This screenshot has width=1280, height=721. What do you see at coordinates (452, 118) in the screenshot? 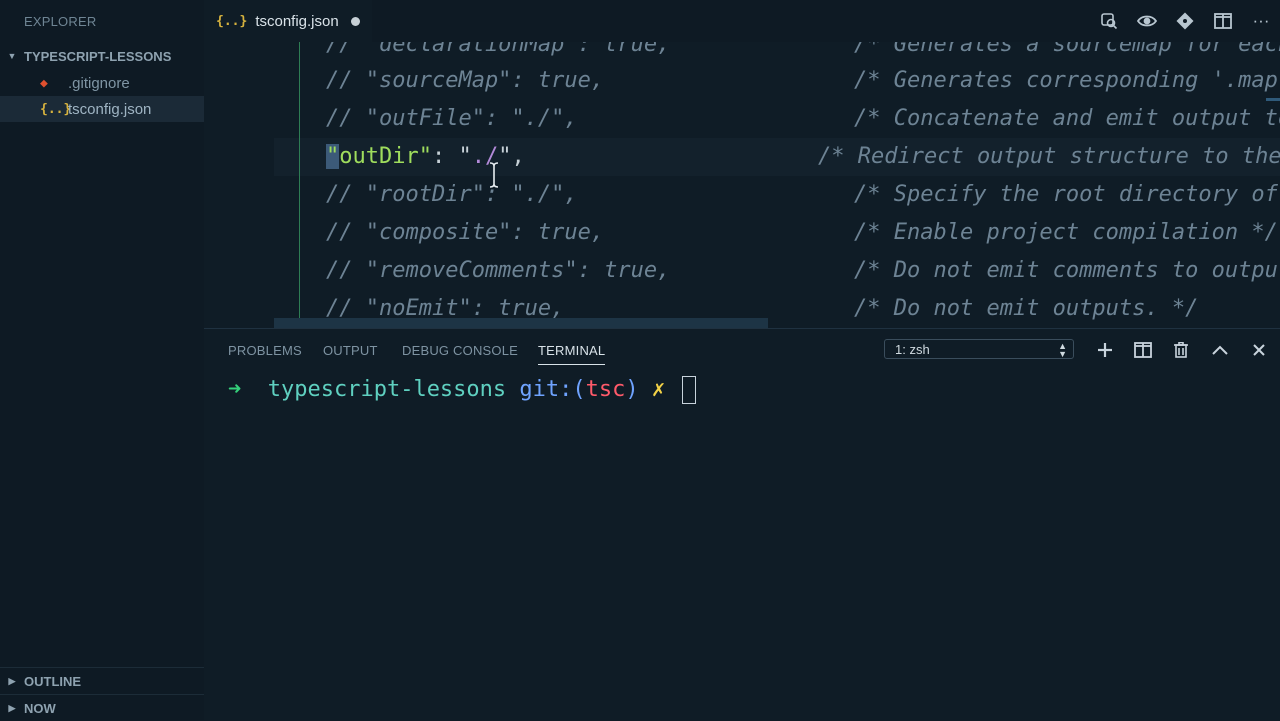
I see `code-line: // "outFile": "./",` at bounding box center [452, 118].